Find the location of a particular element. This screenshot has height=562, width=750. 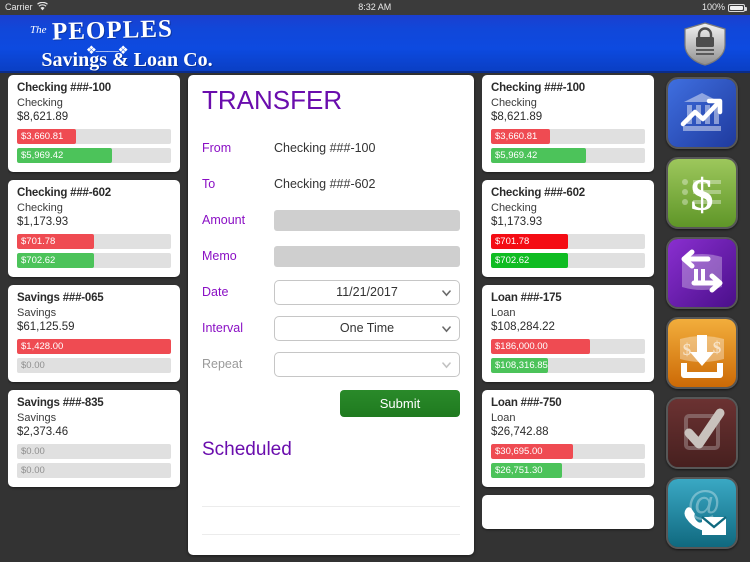

scheduled-heading: Scheduled is located at coordinates (247, 449).